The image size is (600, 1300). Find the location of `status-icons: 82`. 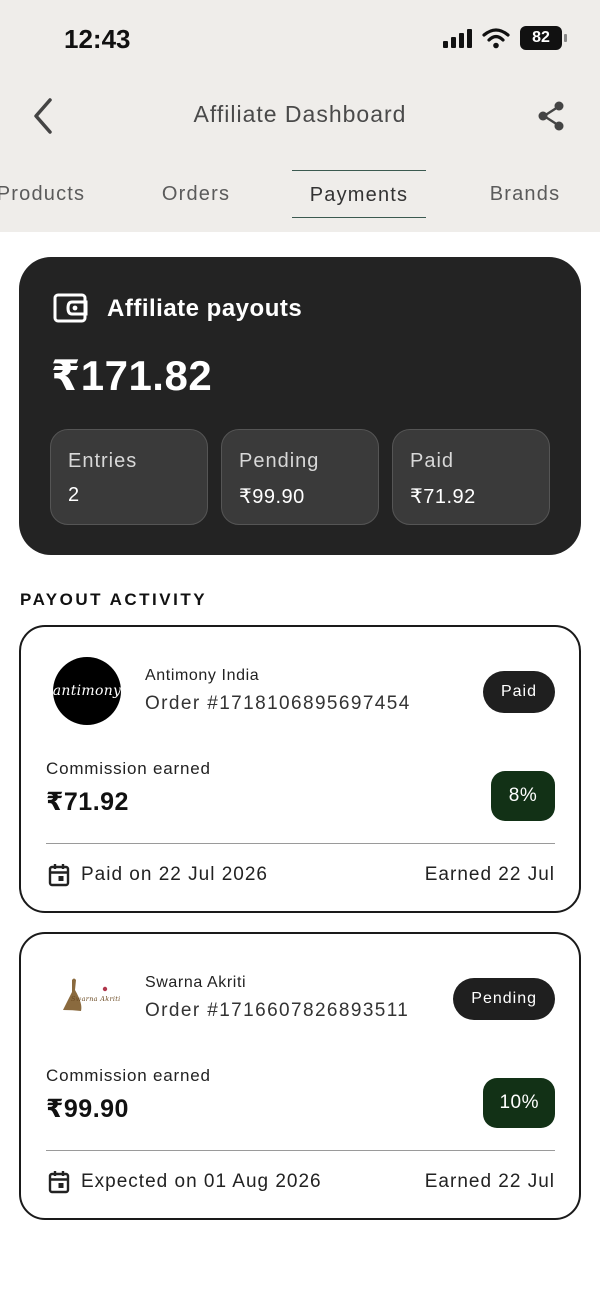

status-icons: 82 is located at coordinates (504, 38).